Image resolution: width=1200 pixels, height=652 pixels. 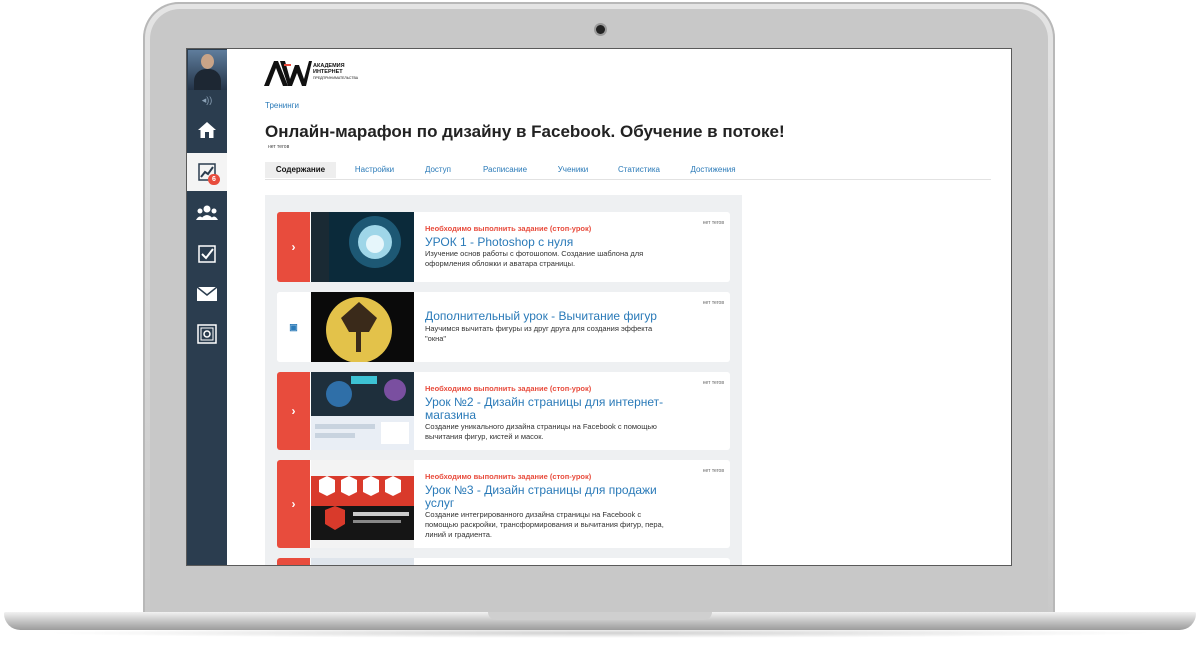 I want to click on tab-content: Содержание, so click(x=300, y=170).